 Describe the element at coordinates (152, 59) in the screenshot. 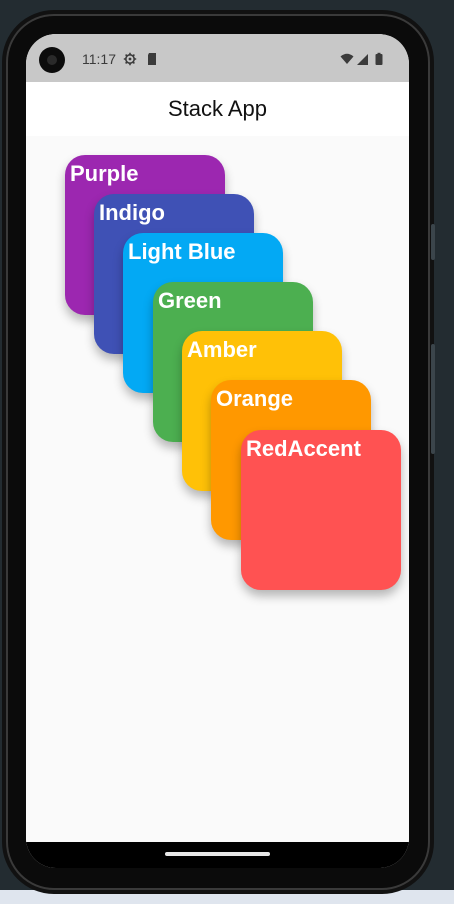

I see `sd-card-icon` at that location.